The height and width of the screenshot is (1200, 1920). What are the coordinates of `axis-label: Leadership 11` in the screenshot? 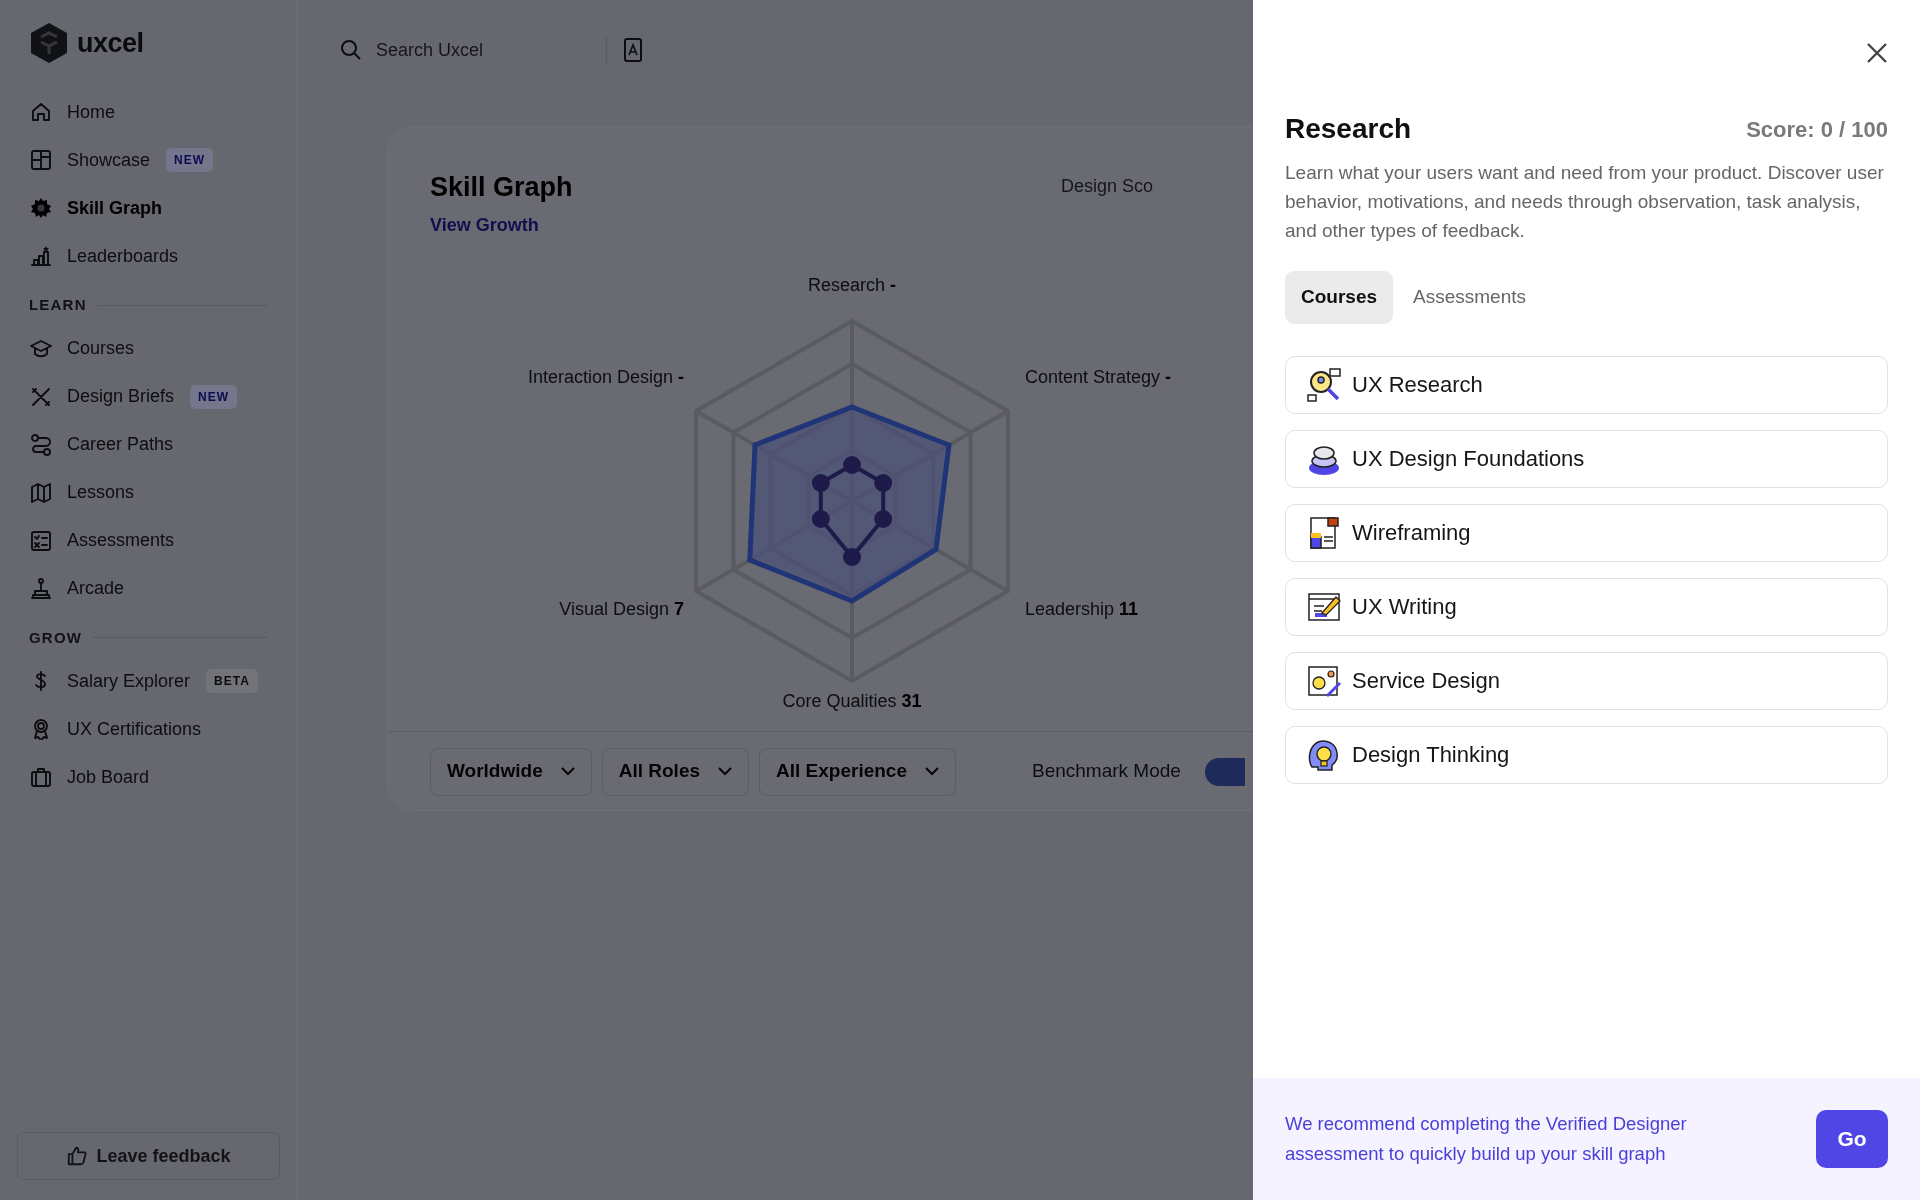 It's located at (1082, 608).